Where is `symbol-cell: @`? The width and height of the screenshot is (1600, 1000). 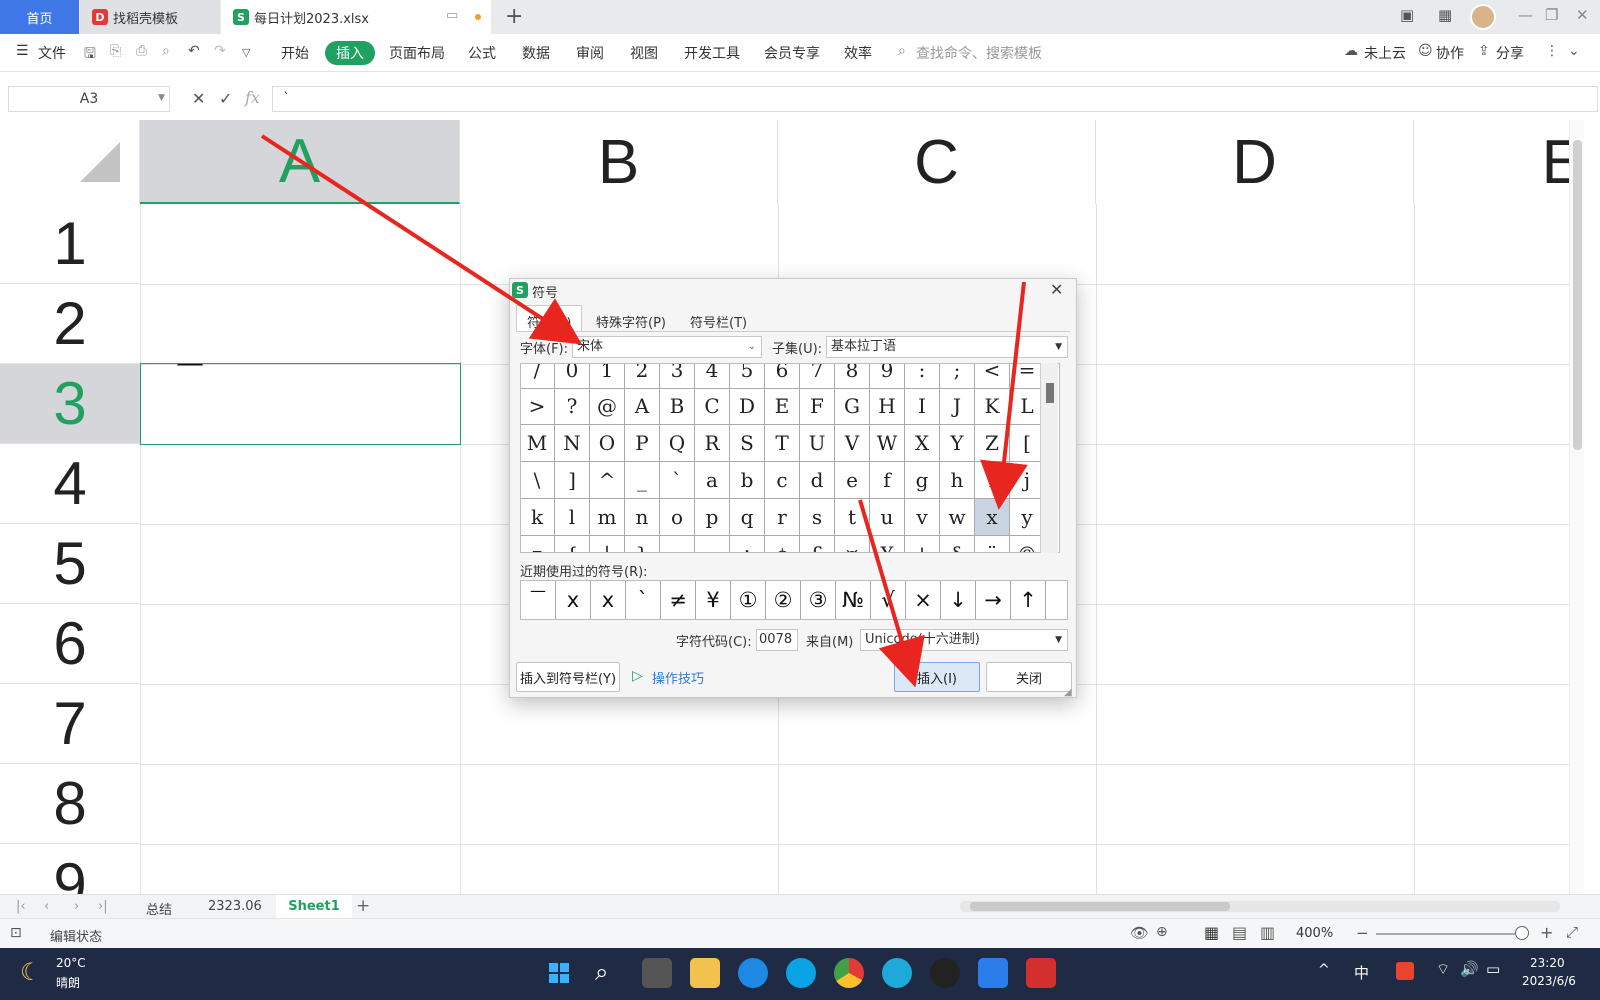
symbol-cell: @ is located at coordinates (607, 406).